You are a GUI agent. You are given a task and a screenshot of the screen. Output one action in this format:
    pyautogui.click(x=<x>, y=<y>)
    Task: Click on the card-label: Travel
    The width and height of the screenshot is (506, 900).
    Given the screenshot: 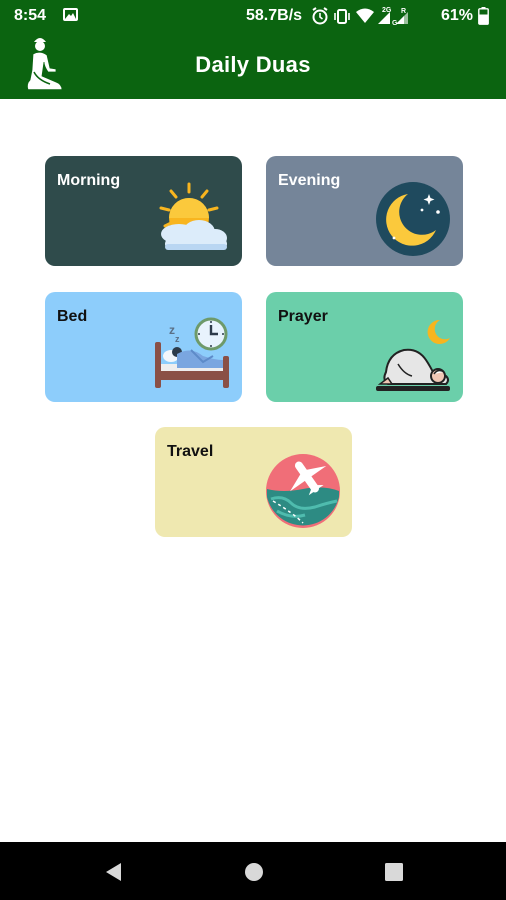 What is the action you would take?
    pyautogui.click(x=190, y=451)
    